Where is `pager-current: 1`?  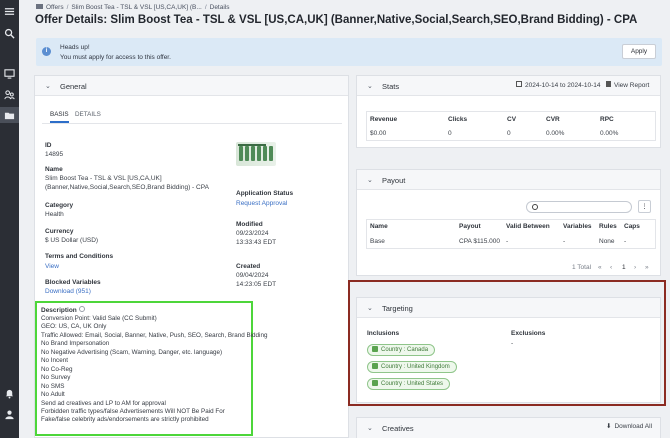
pager-current: 1 is located at coordinates (624, 267).